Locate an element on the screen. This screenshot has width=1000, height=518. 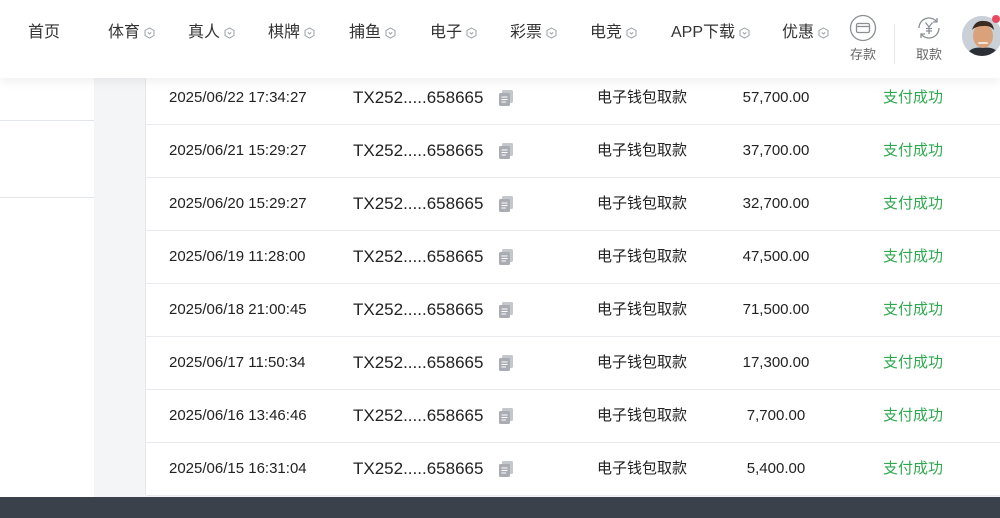
deposit-label: 存款 is located at coordinates (862, 54).